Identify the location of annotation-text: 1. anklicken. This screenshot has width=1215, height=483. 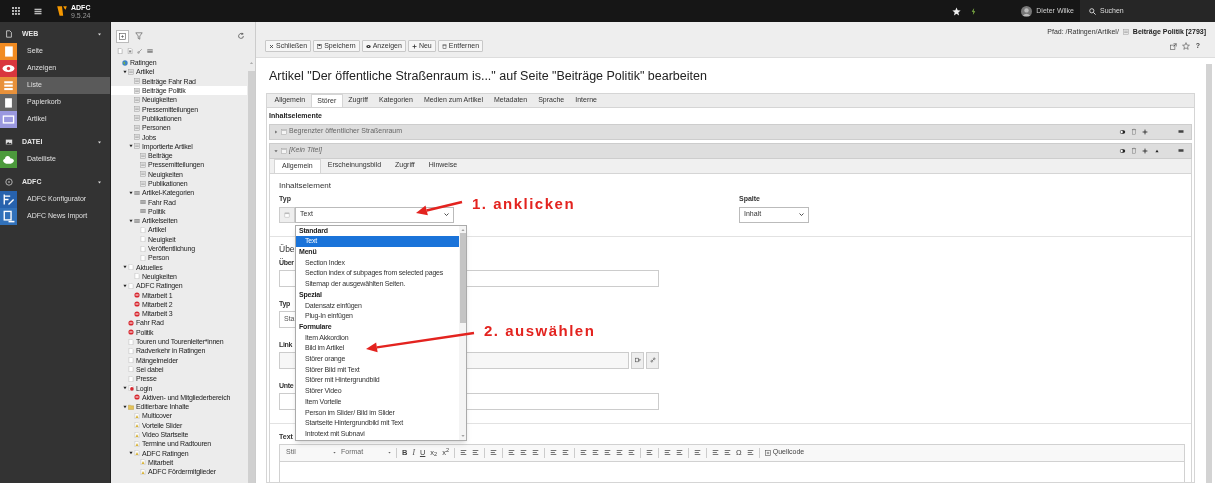
(524, 204).